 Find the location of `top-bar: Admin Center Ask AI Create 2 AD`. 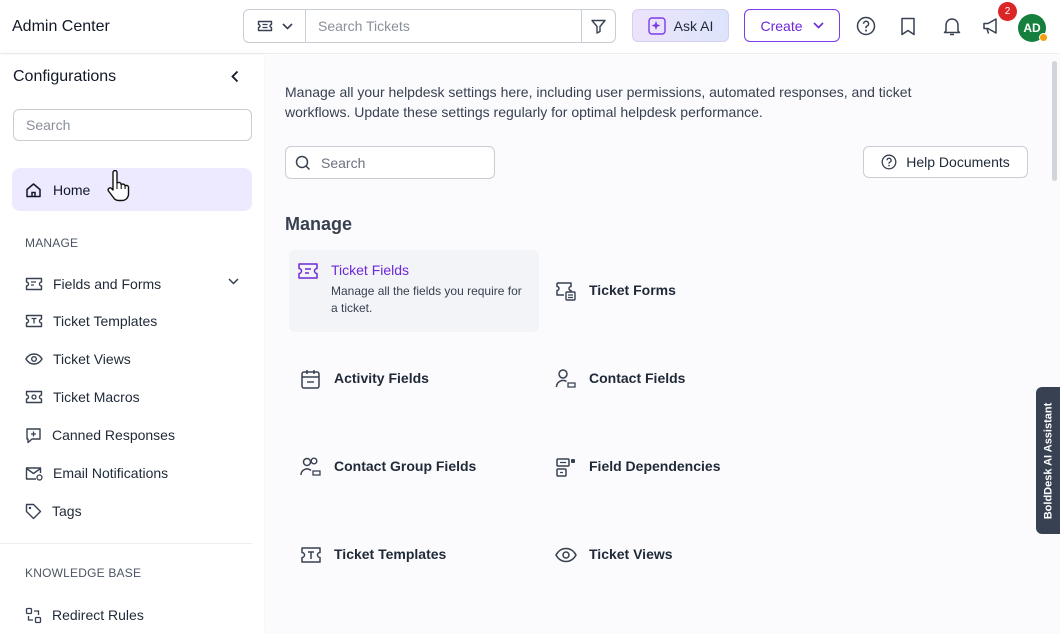

top-bar: Admin Center Ask AI Create 2 AD is located at coordinates (530, 27).